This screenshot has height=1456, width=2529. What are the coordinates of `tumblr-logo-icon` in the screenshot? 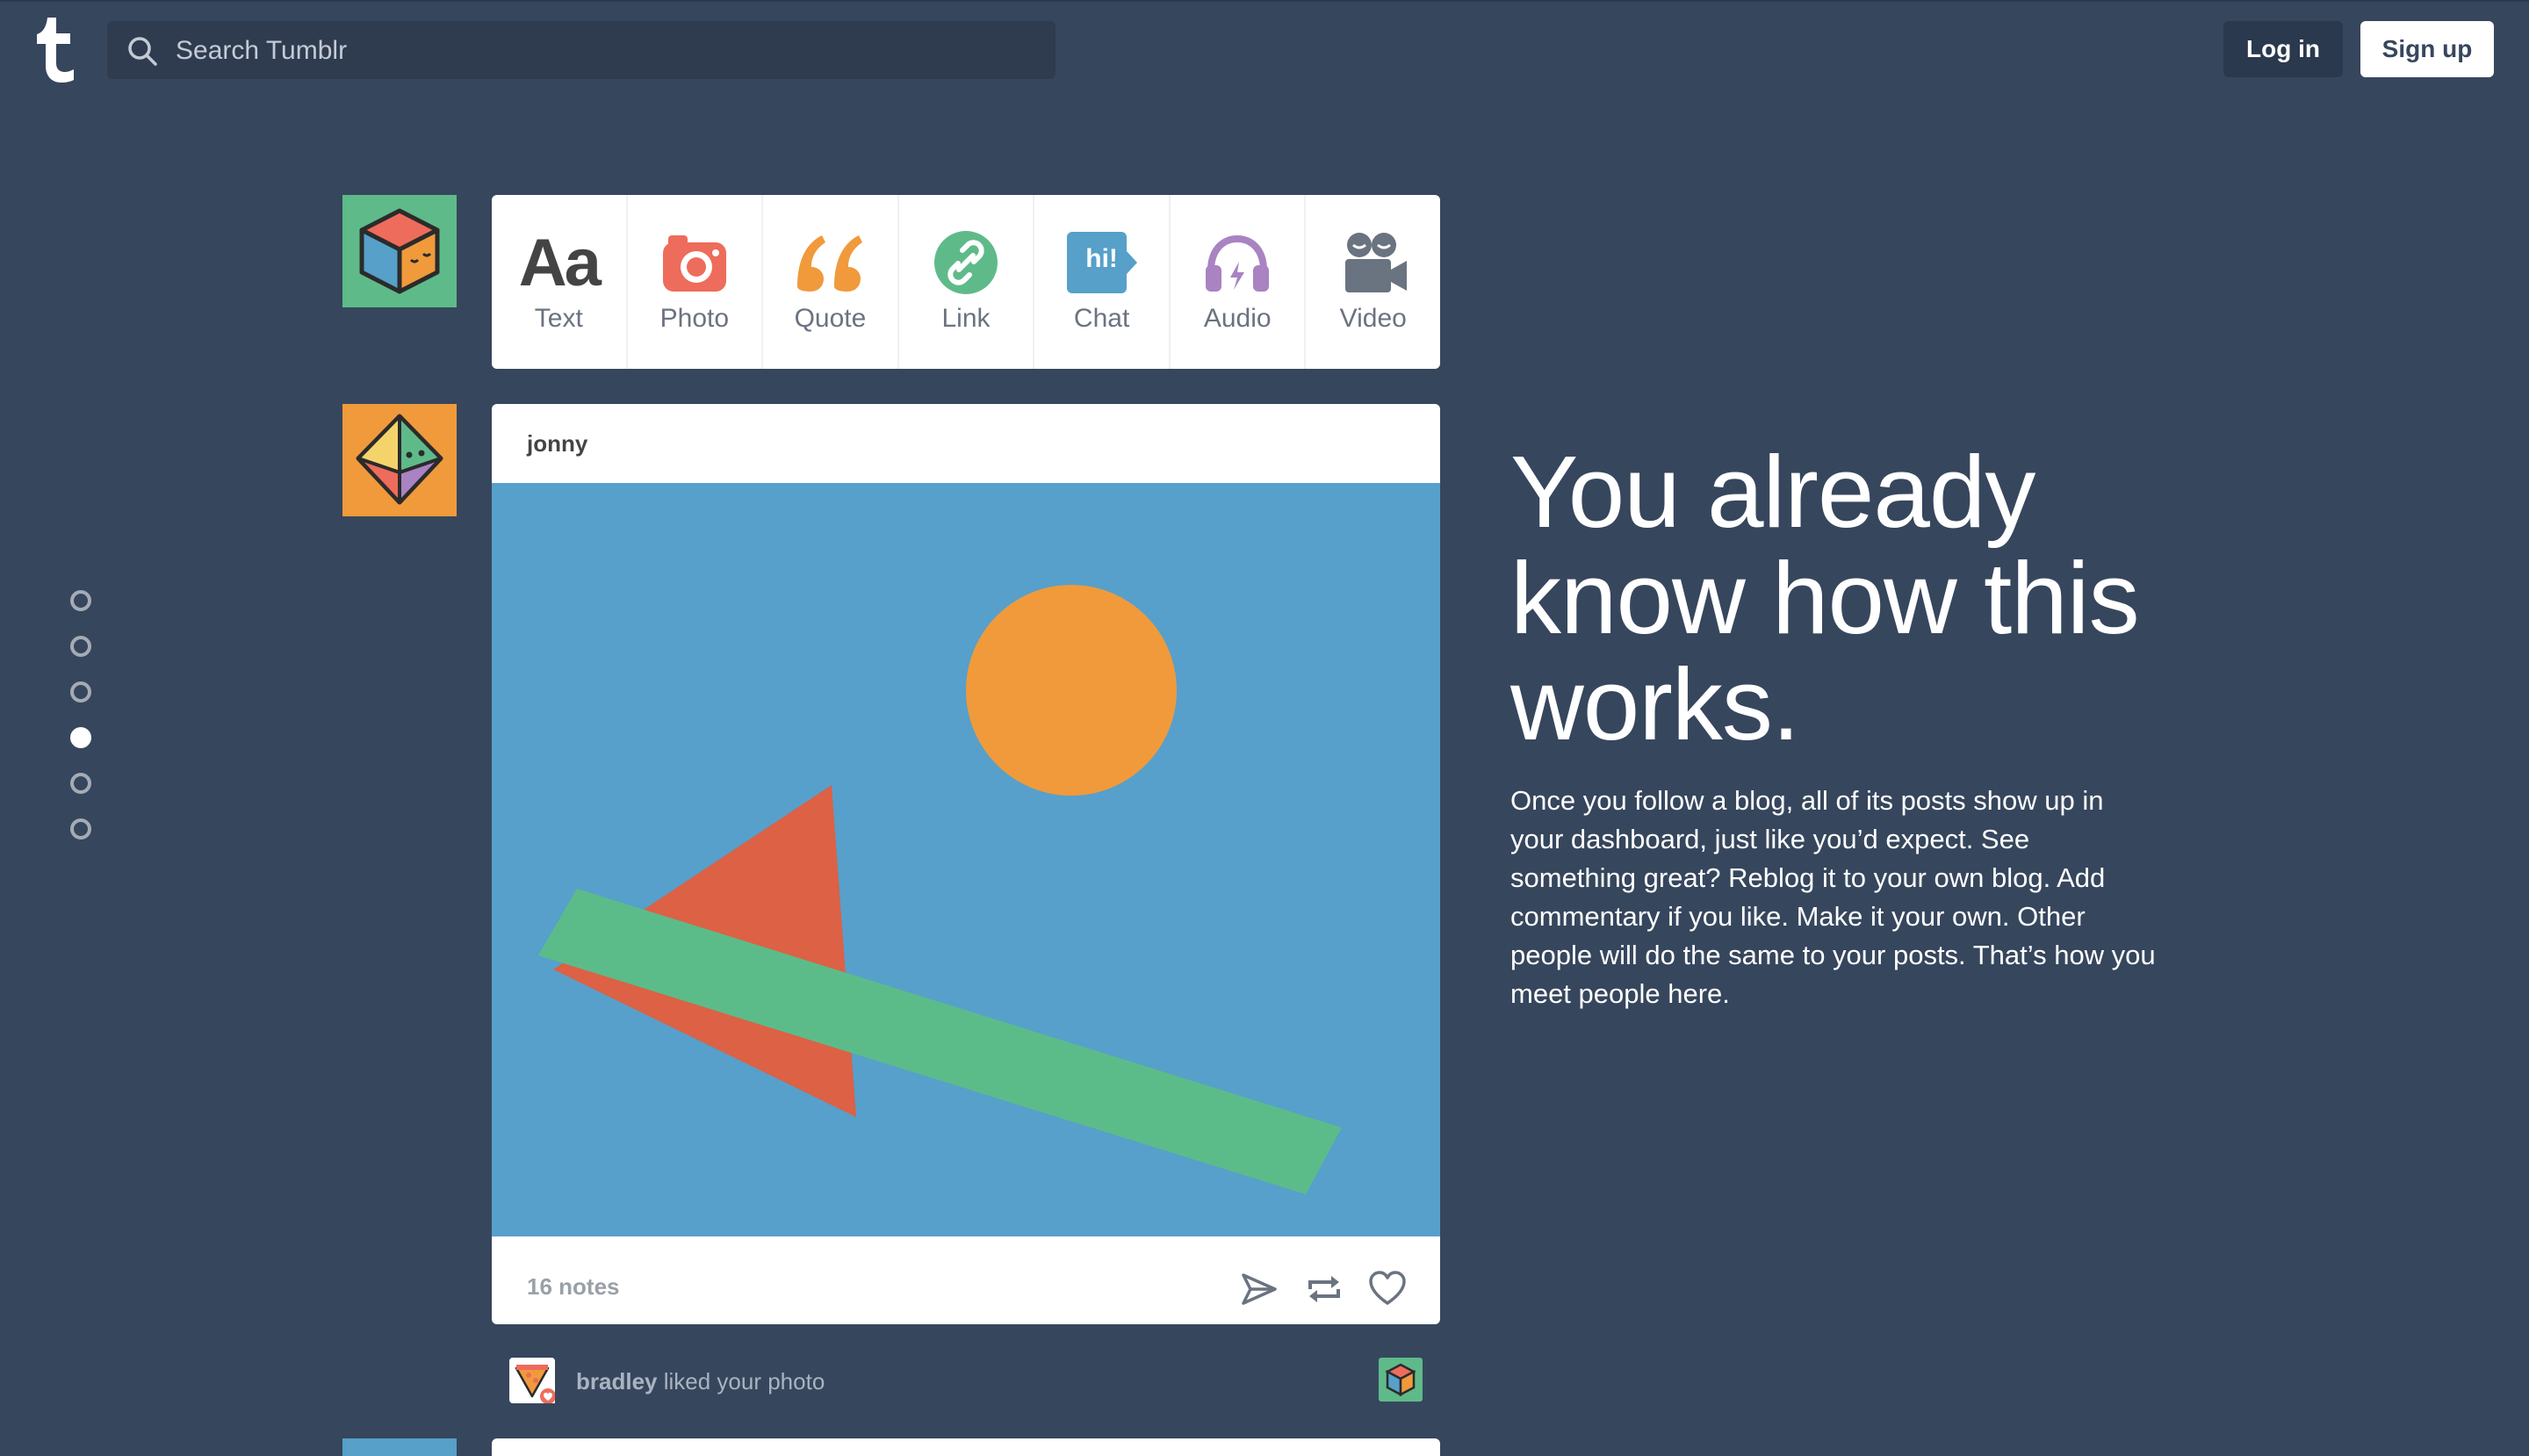 It's located at (57, 50).